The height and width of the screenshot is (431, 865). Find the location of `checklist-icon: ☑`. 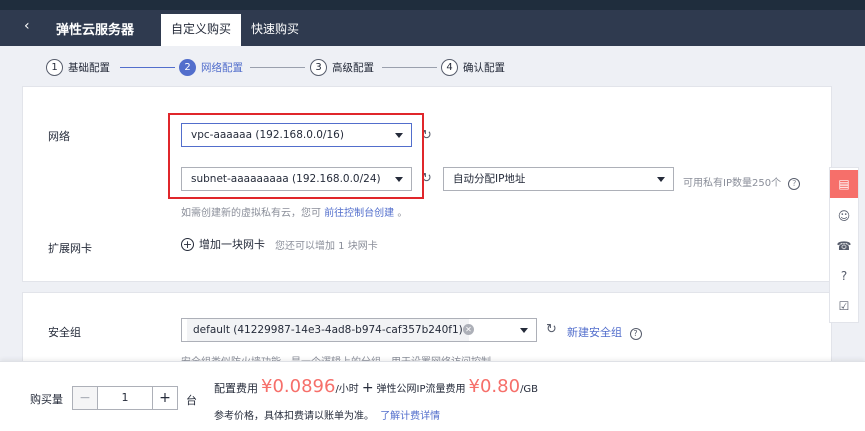

checklist-icon: ☑ is located at coordinates (844, 306).